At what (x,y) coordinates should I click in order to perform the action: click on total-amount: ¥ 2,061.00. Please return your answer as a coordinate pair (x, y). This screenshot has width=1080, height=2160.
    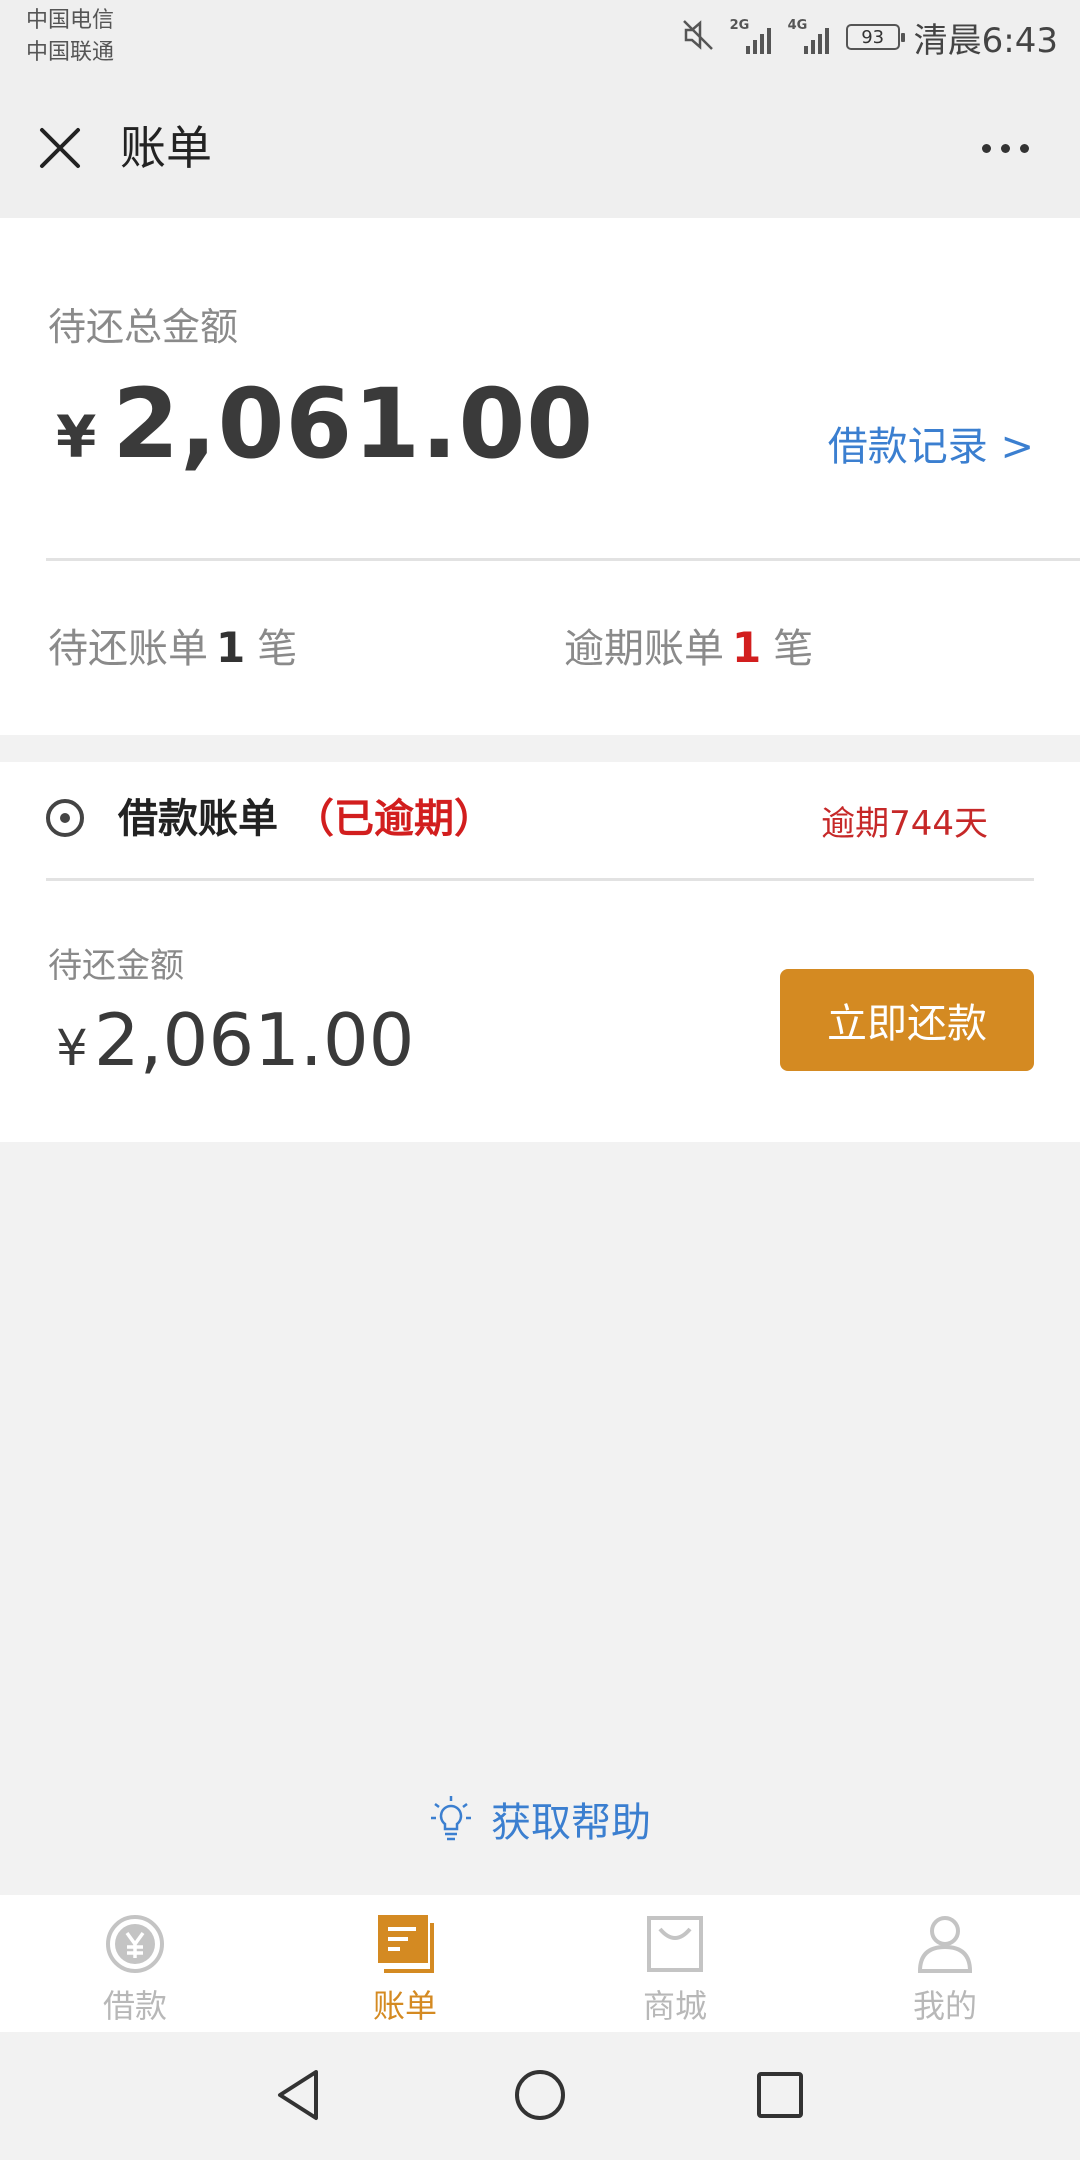
    Looking at the image, I should click on (325, 424).